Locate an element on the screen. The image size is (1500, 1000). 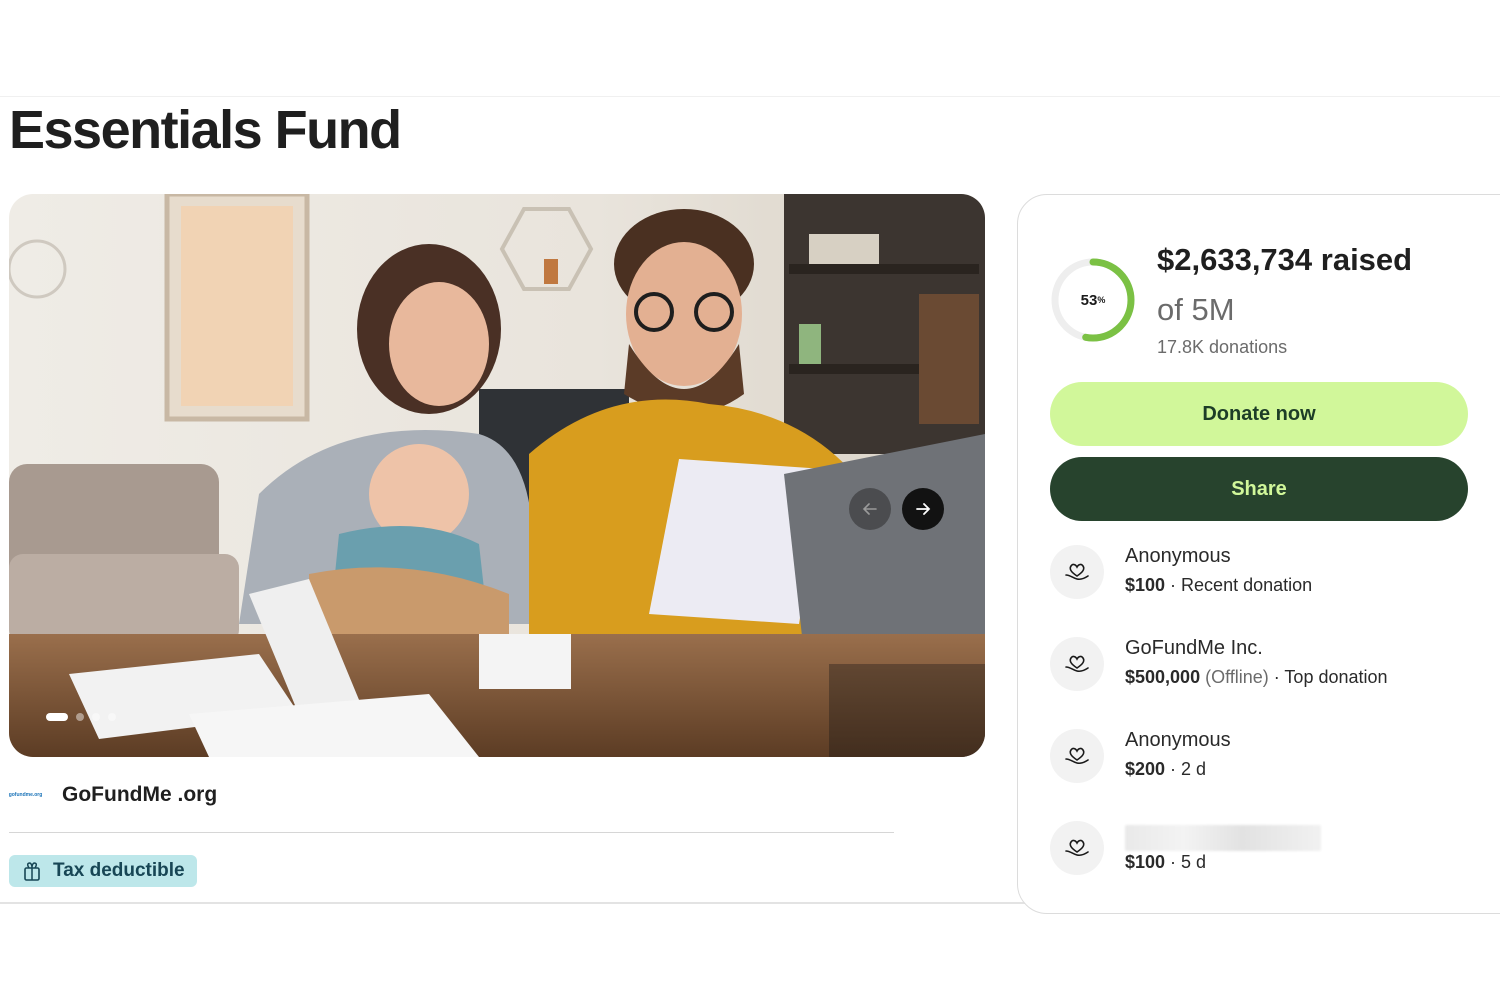
progress-percent-sign: % is located at coordinates (1101, 300).